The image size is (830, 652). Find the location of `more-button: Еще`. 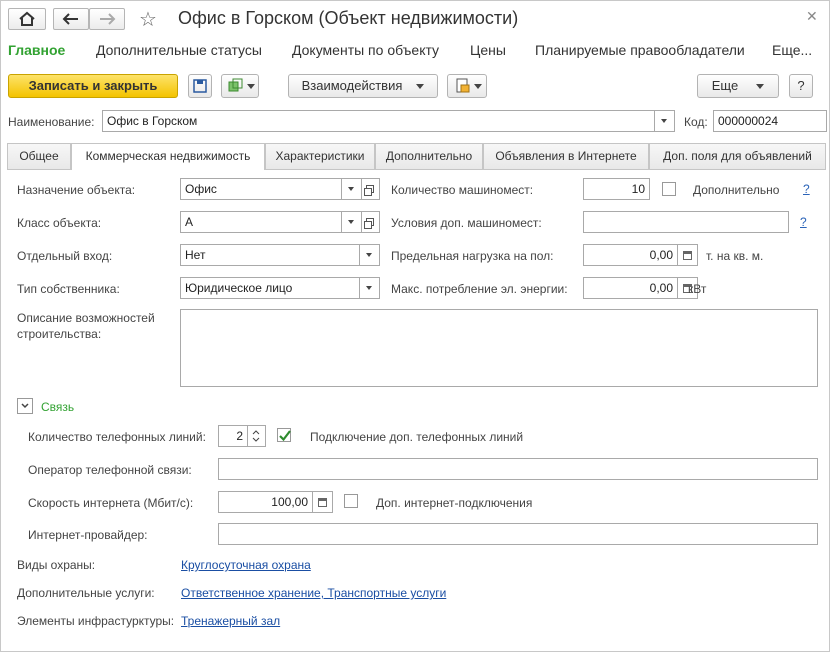

more-button: Еще is located at coordinates (738, 86).